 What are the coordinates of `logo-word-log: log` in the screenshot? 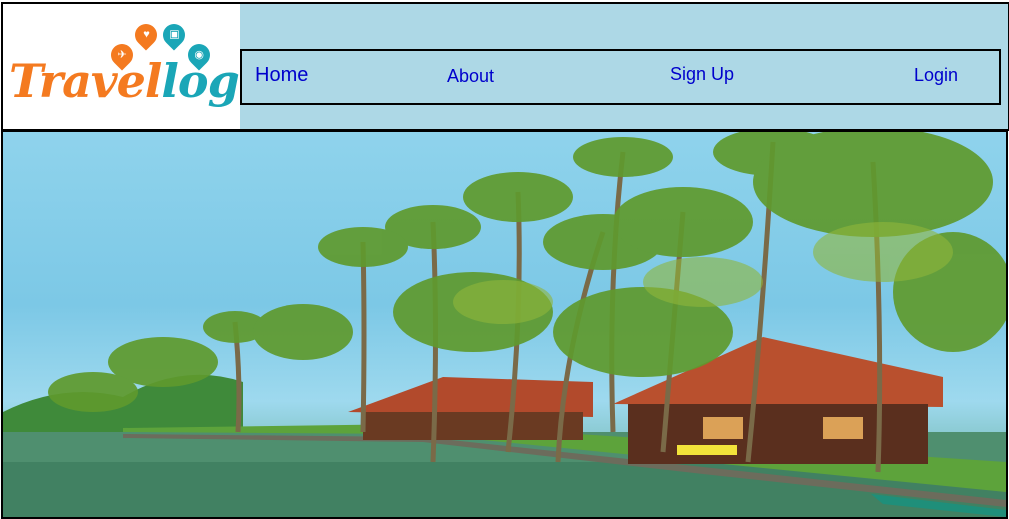 It's located at (200, 81).